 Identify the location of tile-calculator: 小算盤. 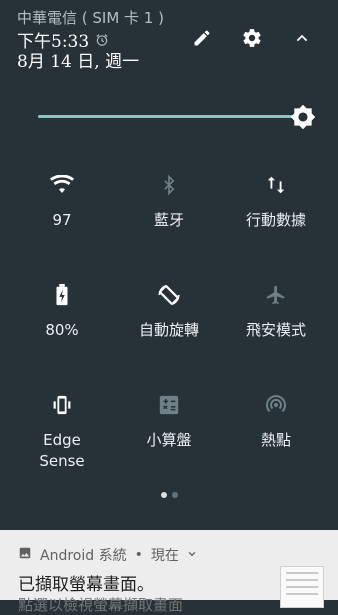
(169, 421).